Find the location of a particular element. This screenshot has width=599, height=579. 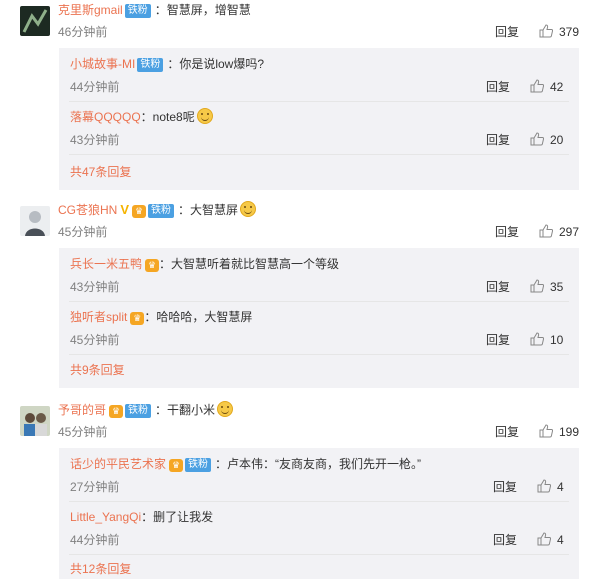

username-link: 话少的平民艺术家 is located at coordinates (118, 464).